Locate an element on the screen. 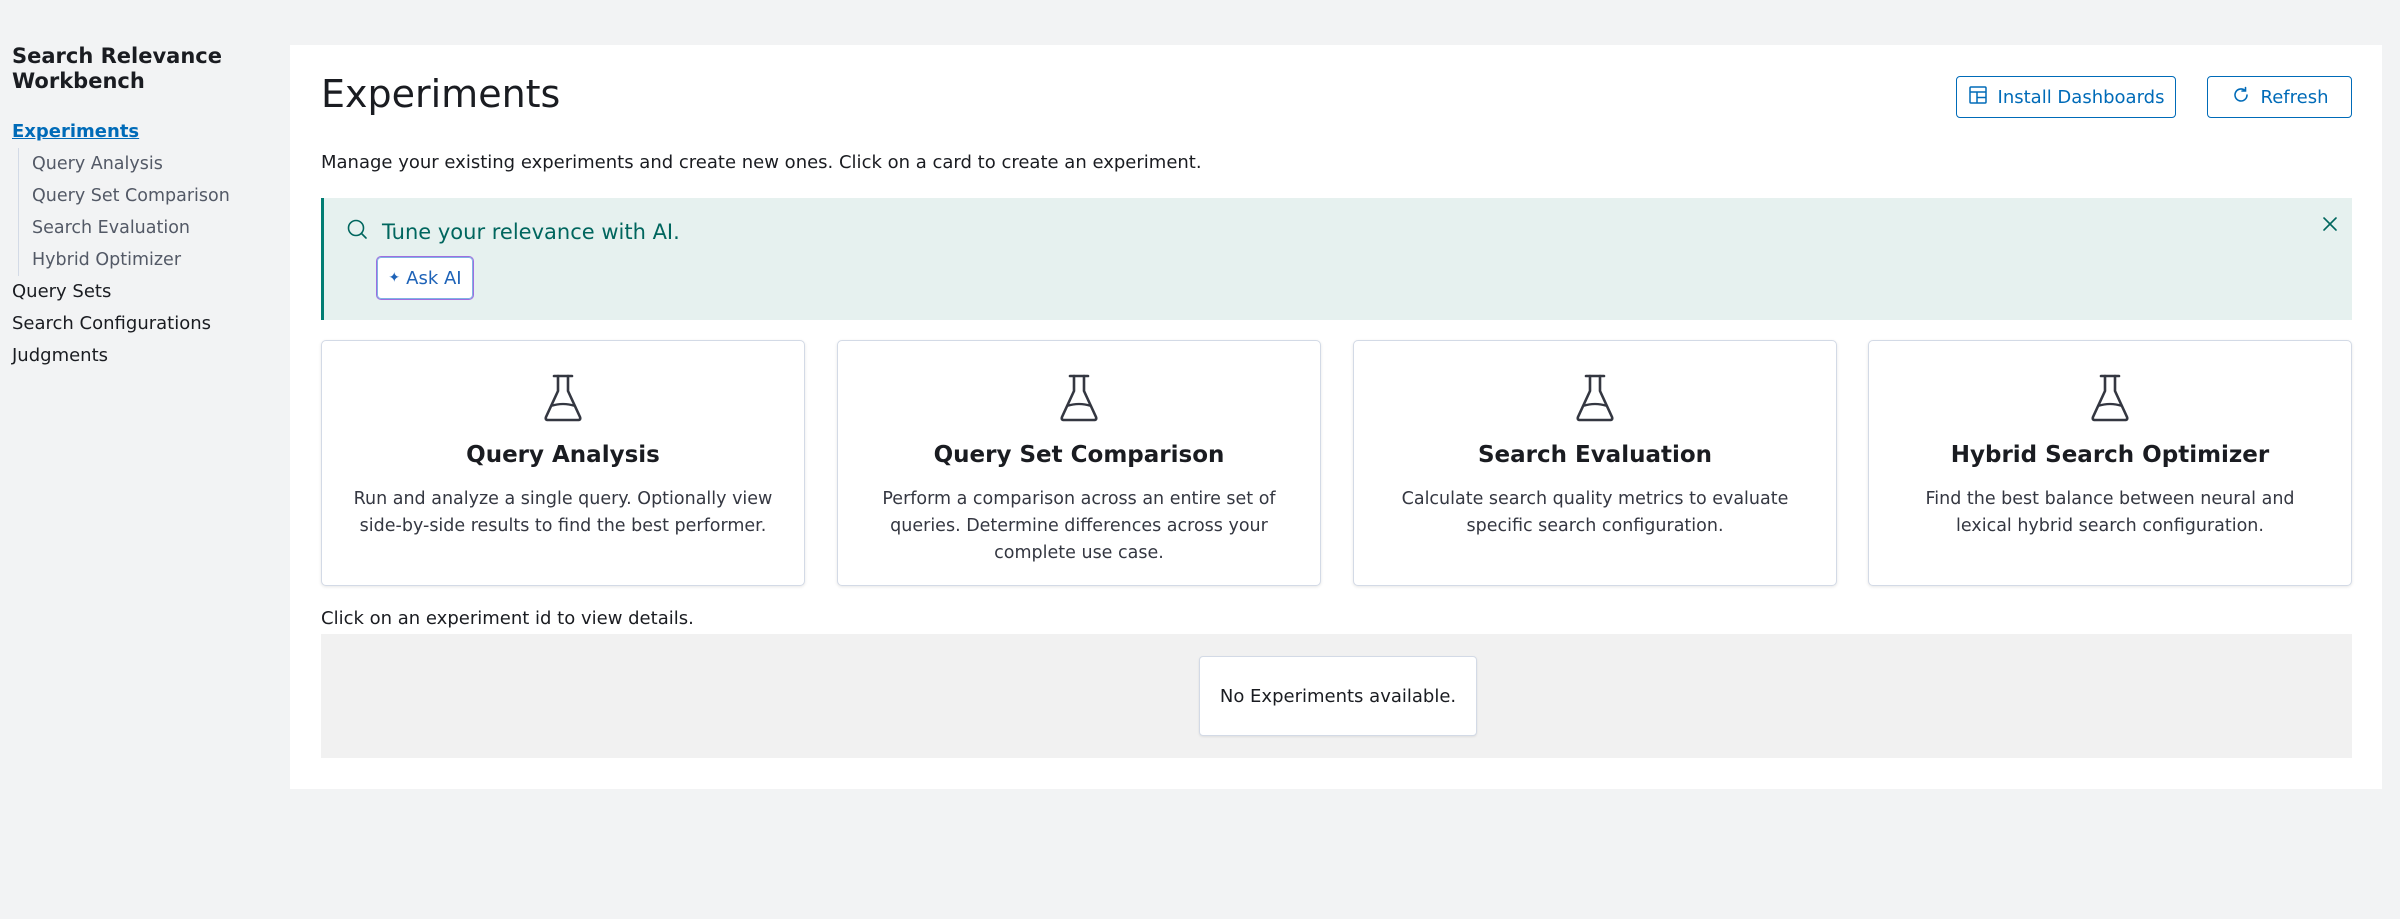  ai-callout: Tune your relevance with AI. ✦ Ask AI is located at coordinates (1336, 259).